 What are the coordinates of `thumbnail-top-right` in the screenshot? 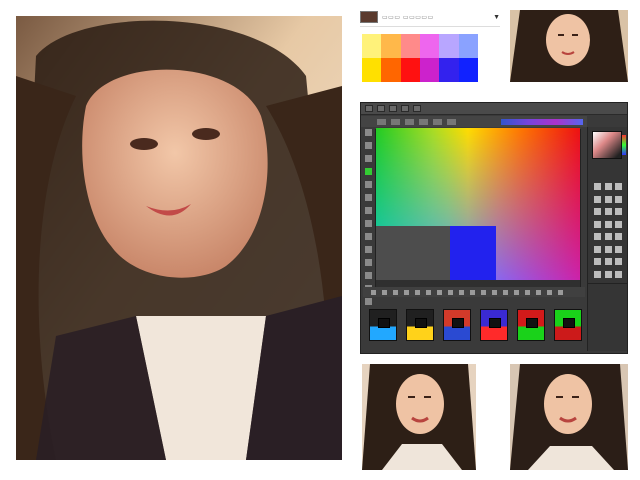 It's located at (569, 46).